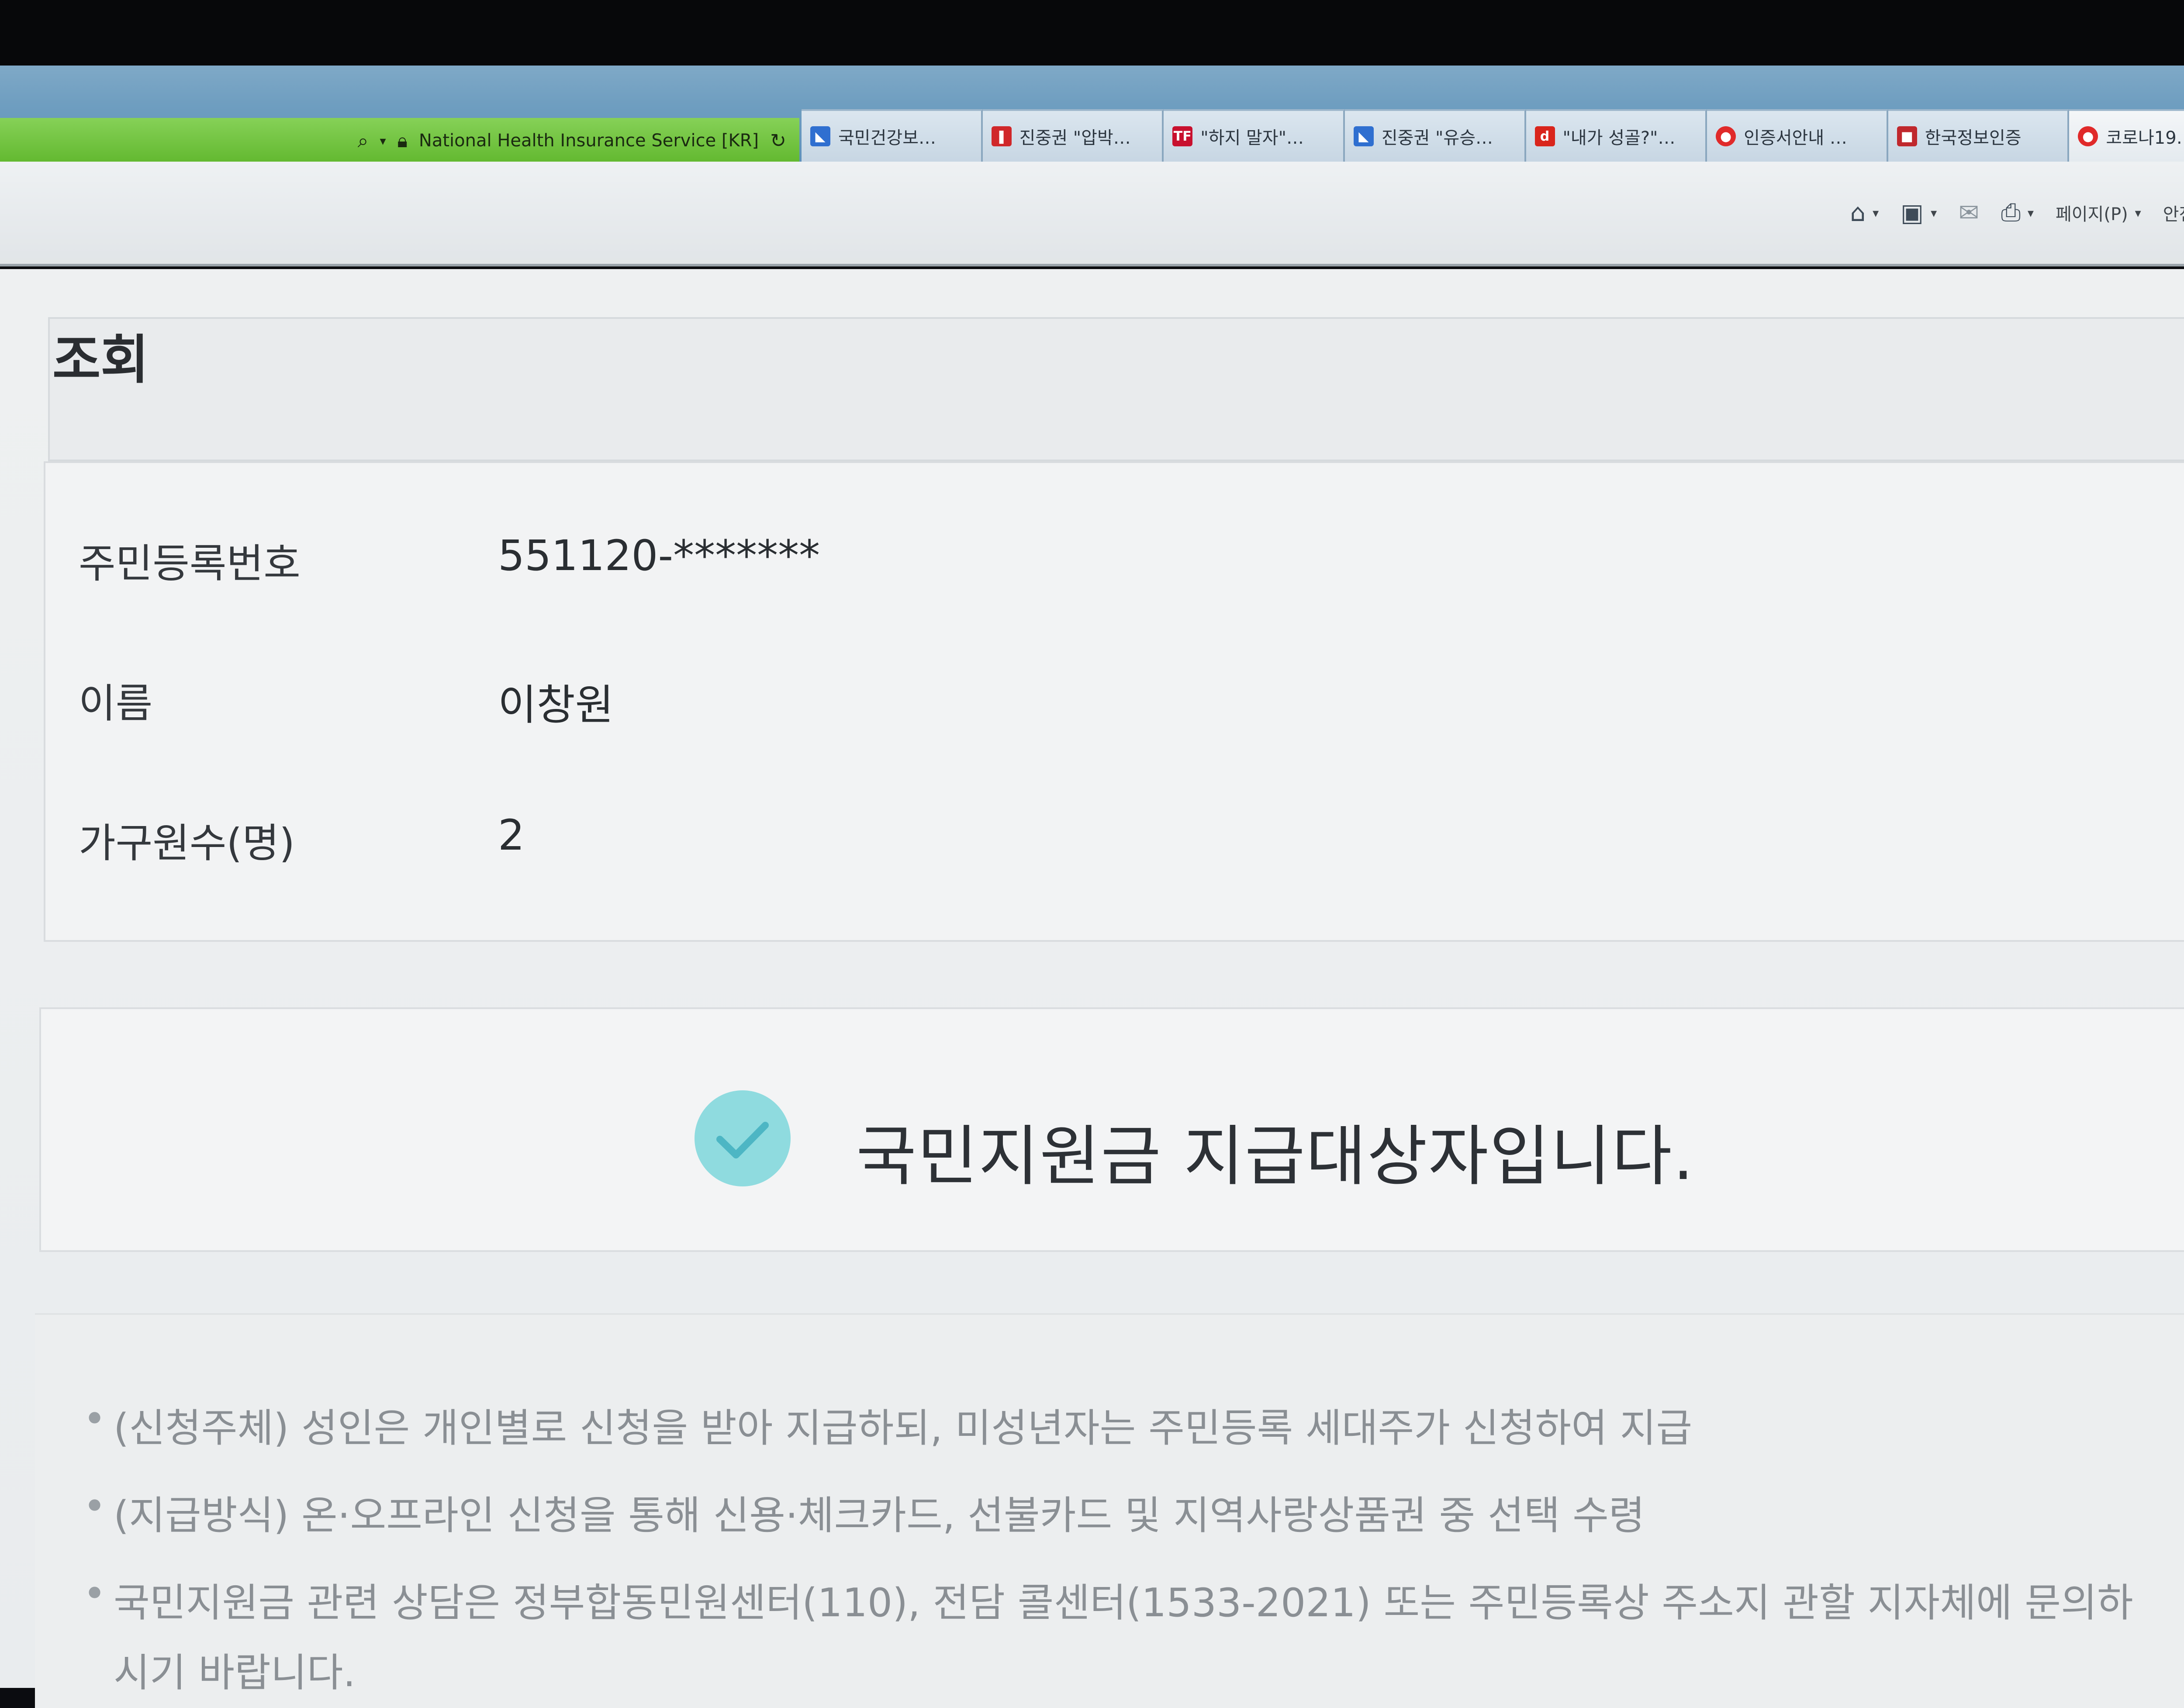 This screenshot has width=2184, height=1708. I want to click on refresh-icon: ↻, so click(778, 141).